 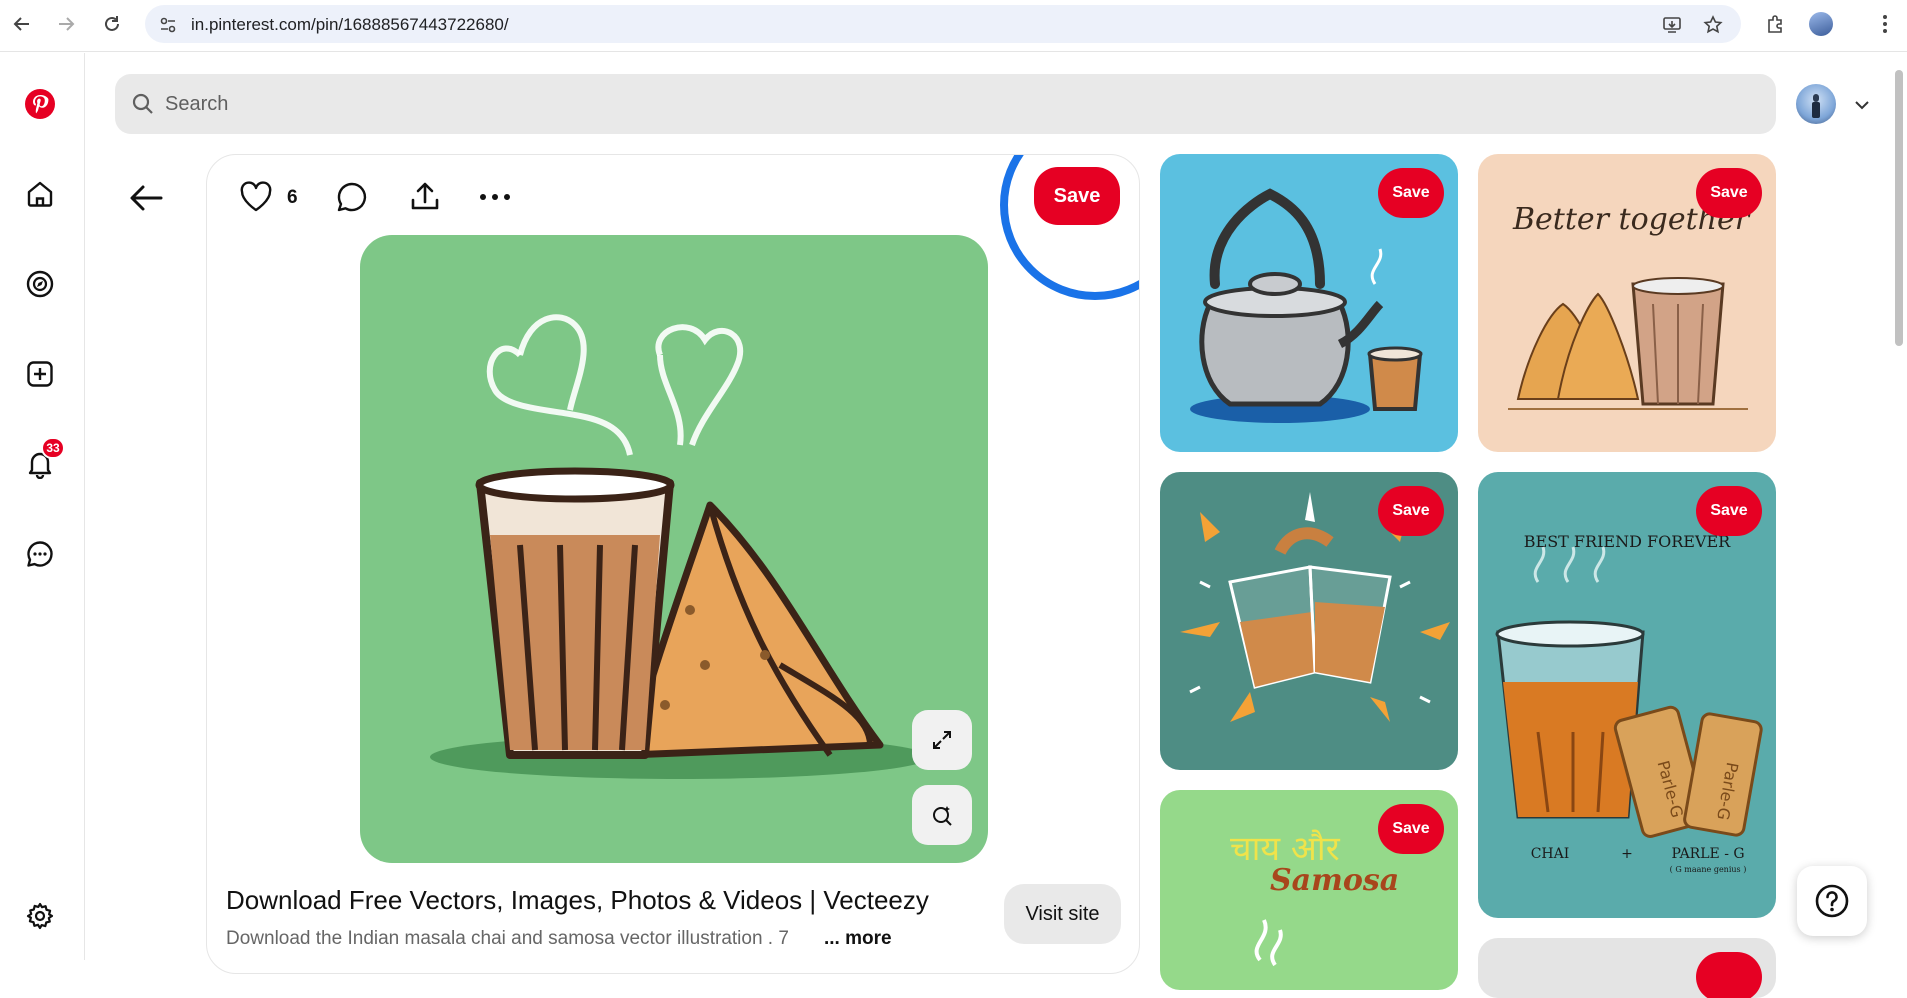 What do you see at coordinates (1862, 105) in the screenshot?
I see `account-chevron-down-icon` at bounding box center [1862, 105].